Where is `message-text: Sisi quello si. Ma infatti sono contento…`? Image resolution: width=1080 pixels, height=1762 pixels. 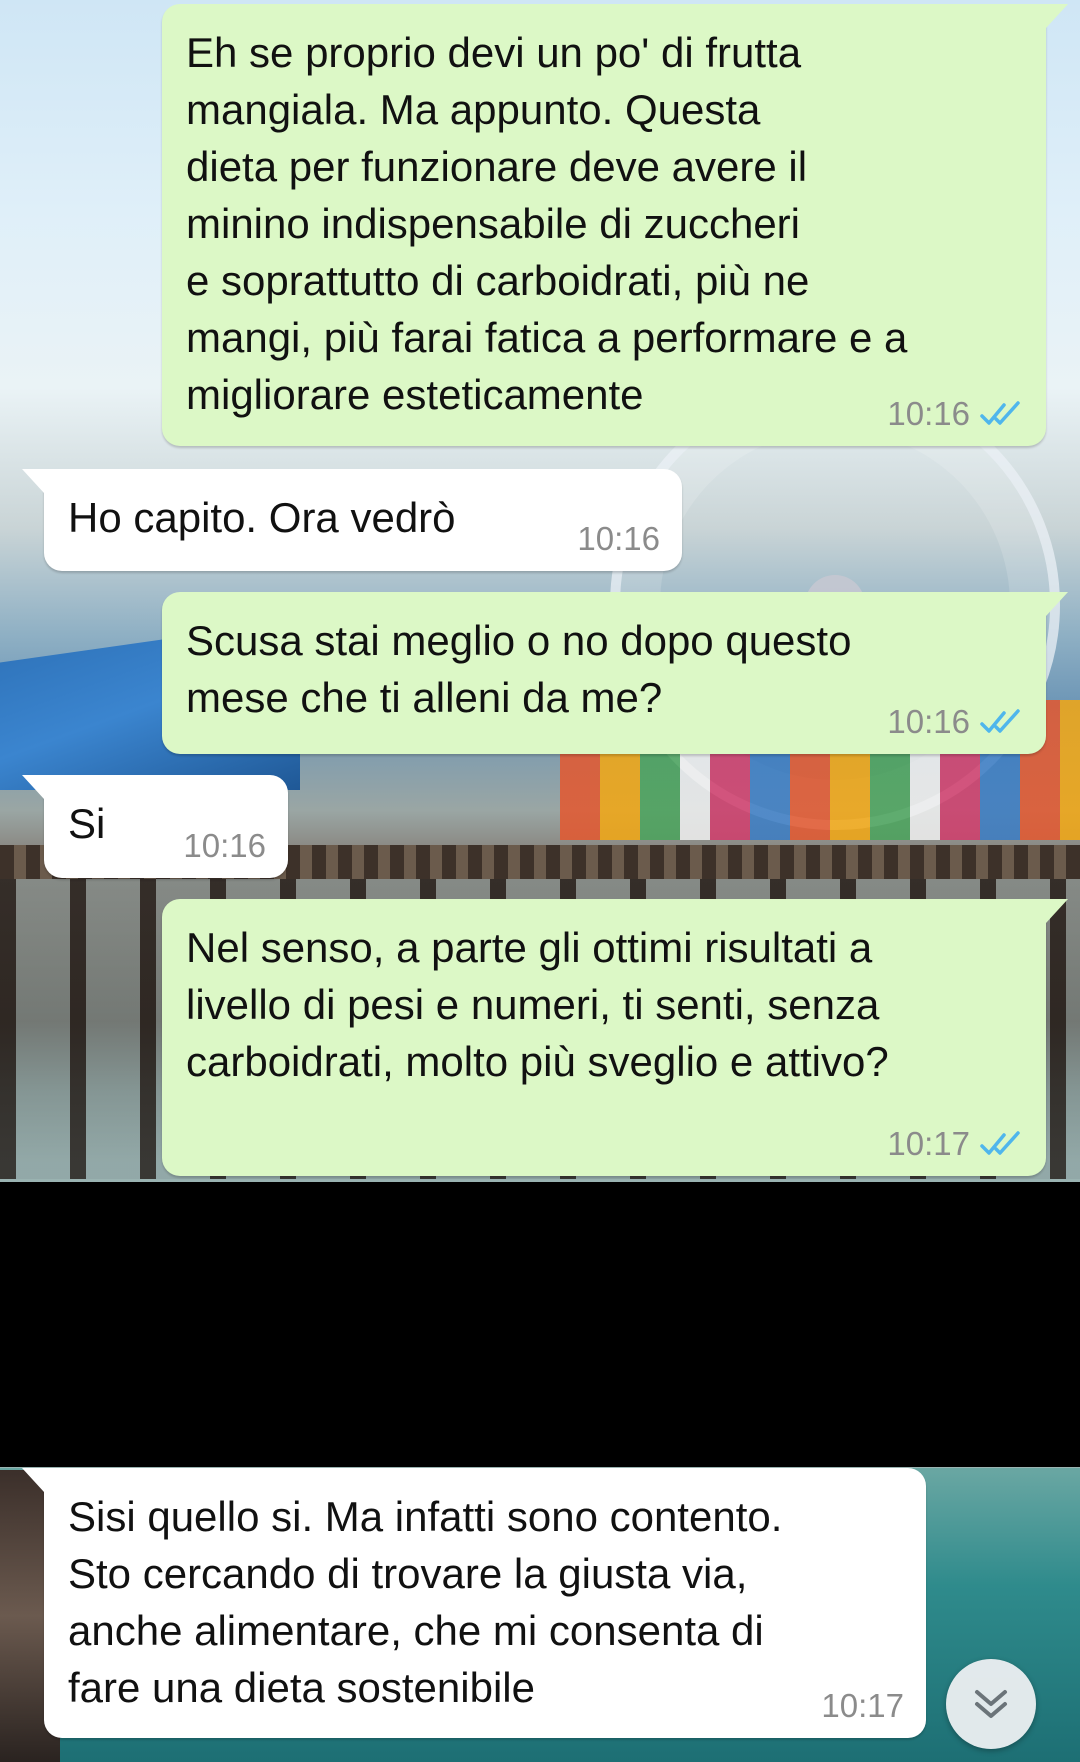
message-text: Sisi quello si. Ma infatti sono contento… is located at coordinates (425, 1602).